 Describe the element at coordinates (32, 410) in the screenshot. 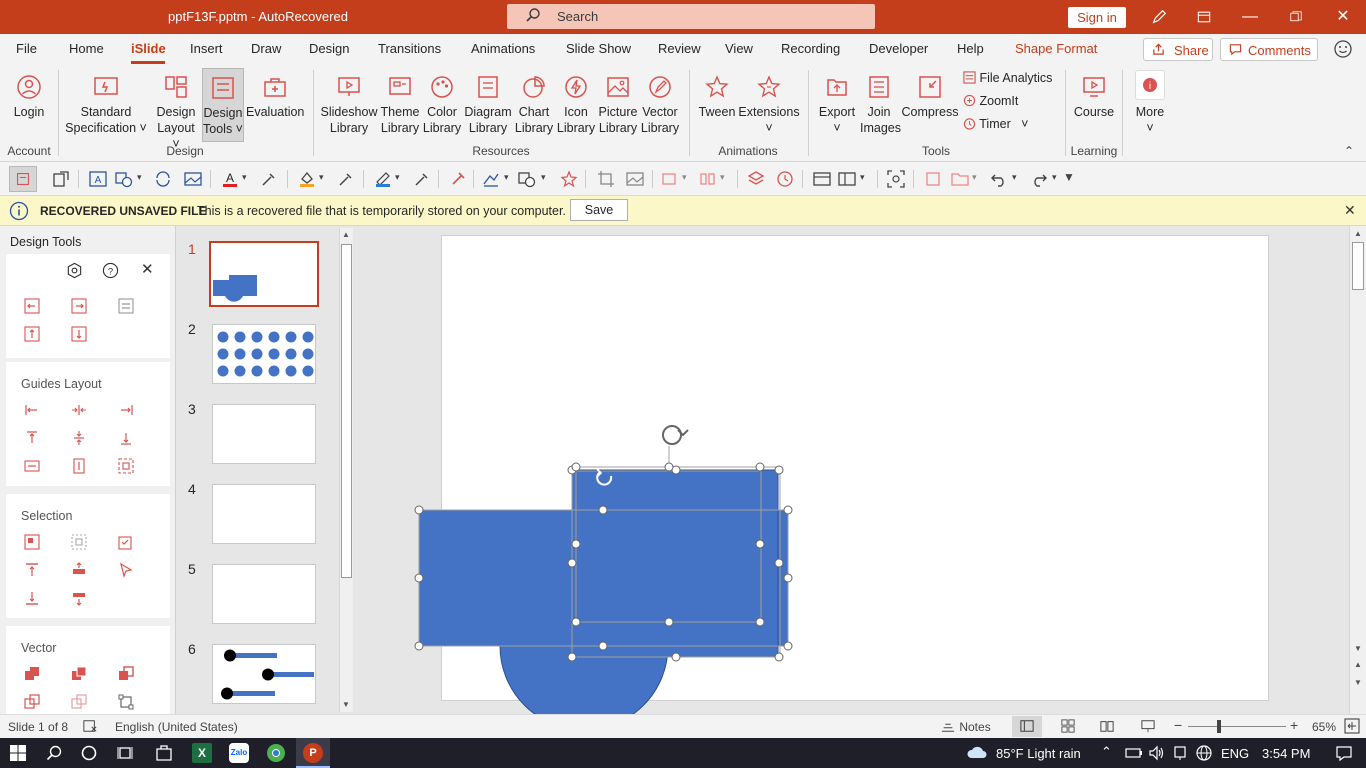

I see `guide-left-icon` at that location.